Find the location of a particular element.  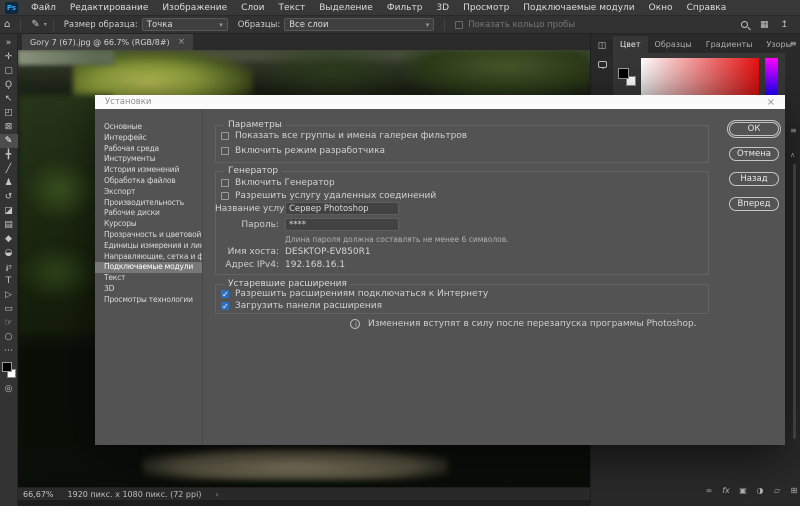

eraser-tool: ◪ is located at coordinates (9, 211).